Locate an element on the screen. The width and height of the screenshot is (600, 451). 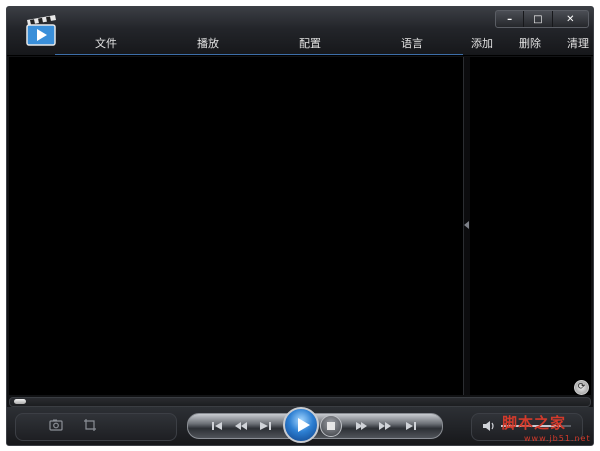
menu-file: 文件 is located at coordinates (106, 43).